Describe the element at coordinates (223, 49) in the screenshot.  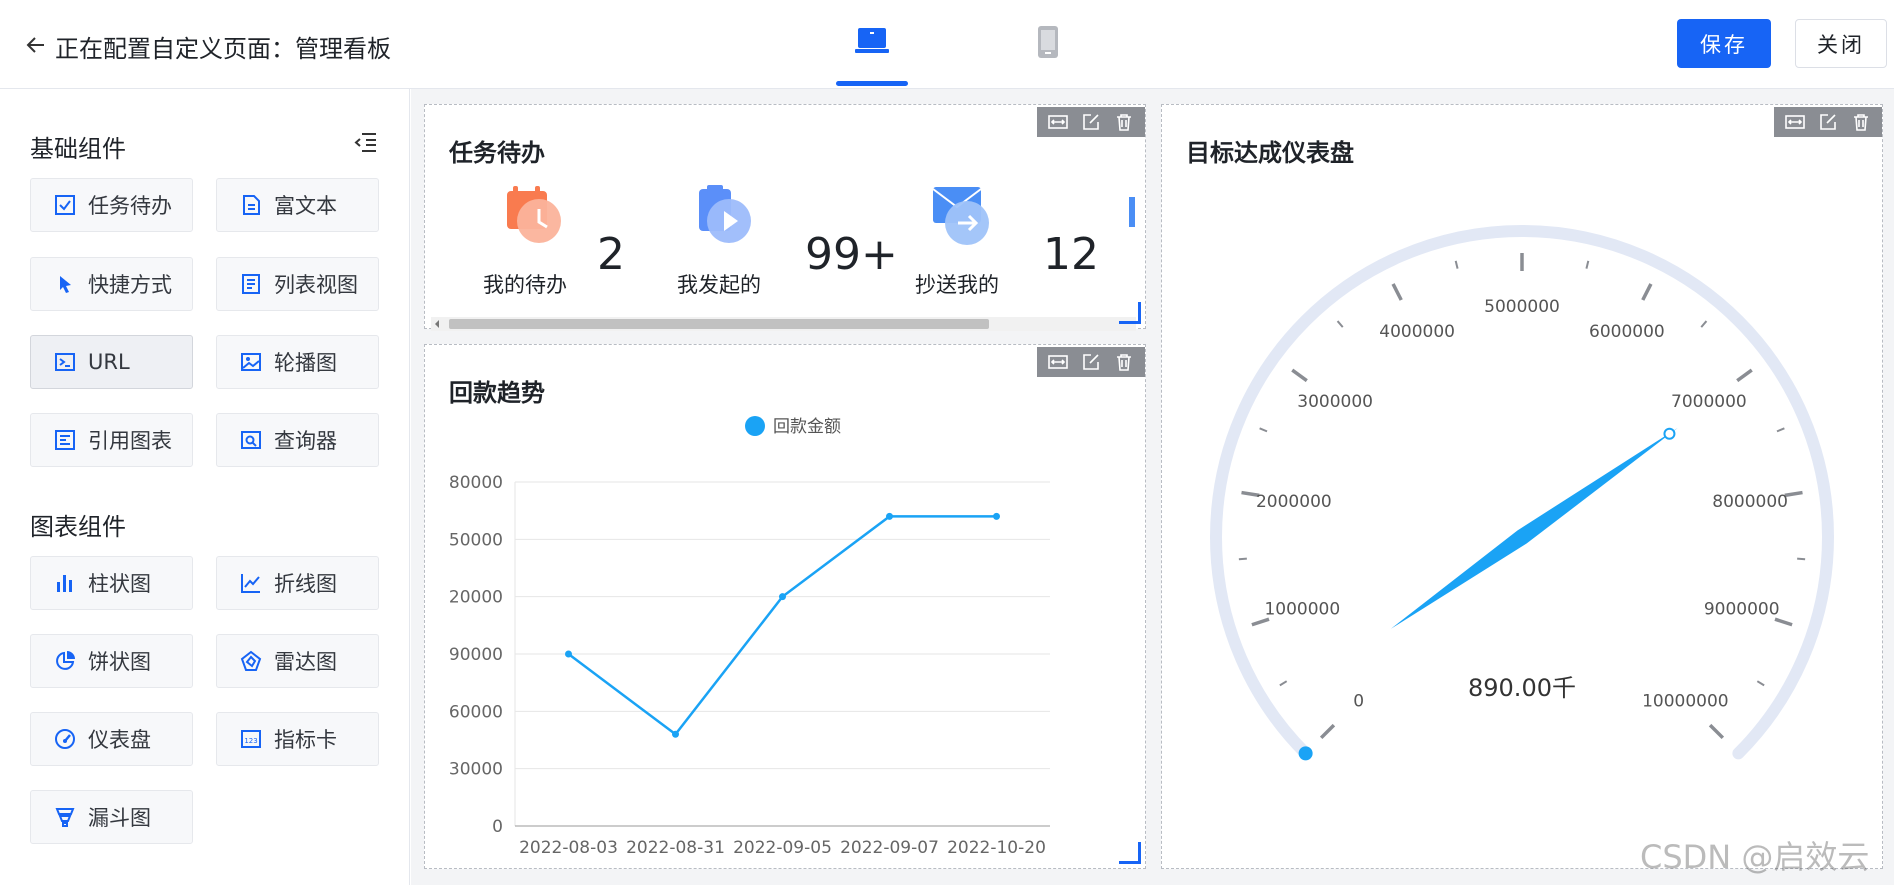
I see `page-title: 正在配置自定义页面：管理看板` at that location.